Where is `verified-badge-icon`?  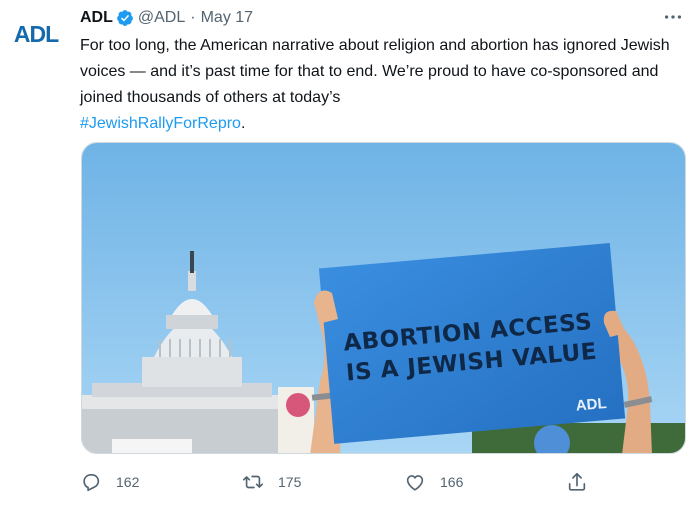 verified-badge-icon is located at coordinates (125, 18).